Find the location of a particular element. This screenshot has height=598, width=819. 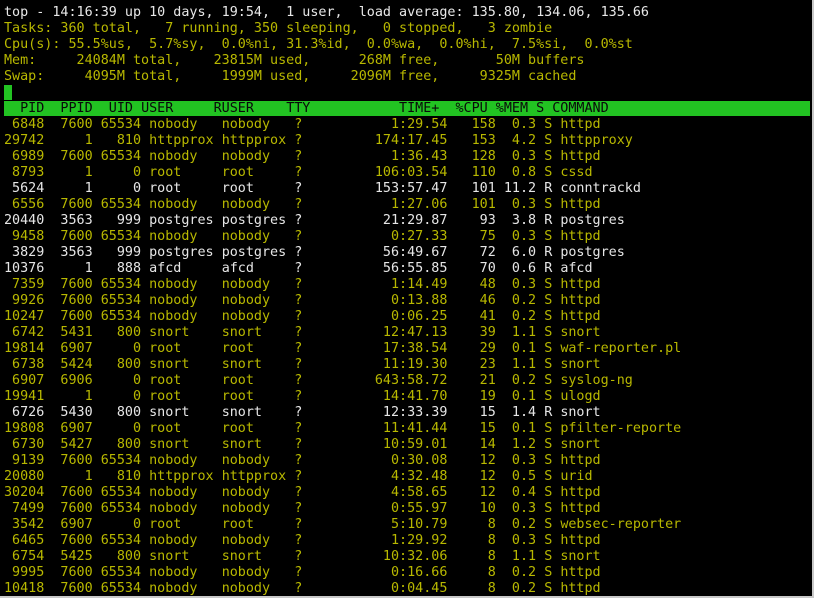

cell-time: 1:29.92 is located at coordinates (399, 540).